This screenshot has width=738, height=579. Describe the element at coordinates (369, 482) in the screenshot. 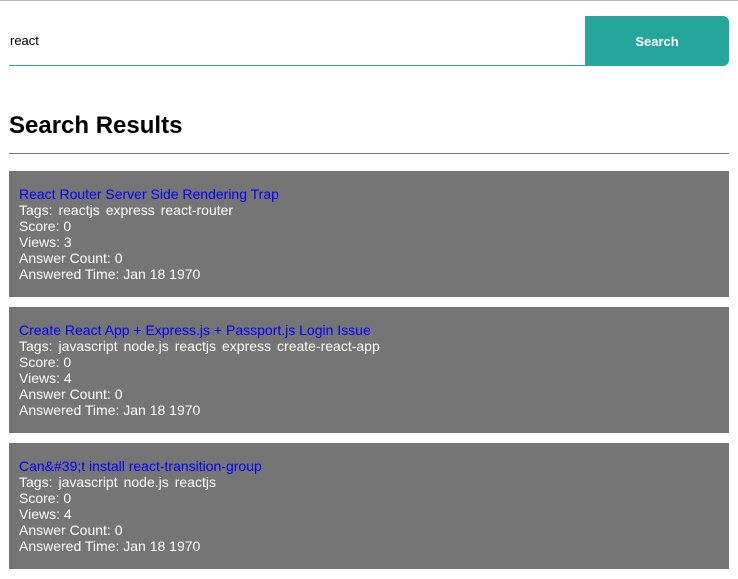

I see `result-tags: Tags: javascript node.js reactjs` at that location.